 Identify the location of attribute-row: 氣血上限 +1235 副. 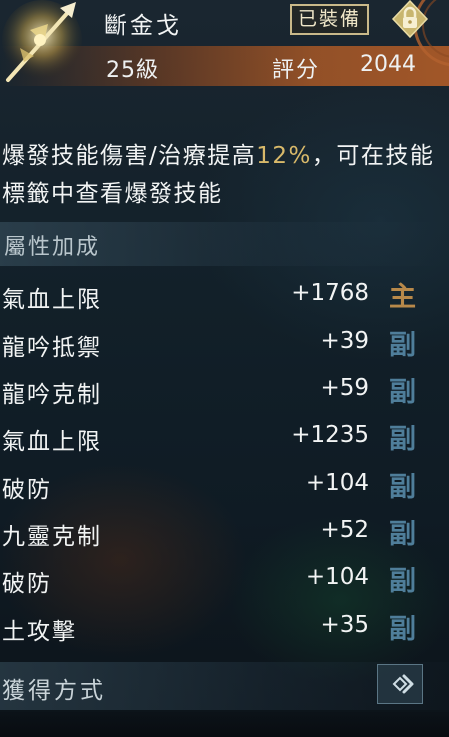
(224, 439).